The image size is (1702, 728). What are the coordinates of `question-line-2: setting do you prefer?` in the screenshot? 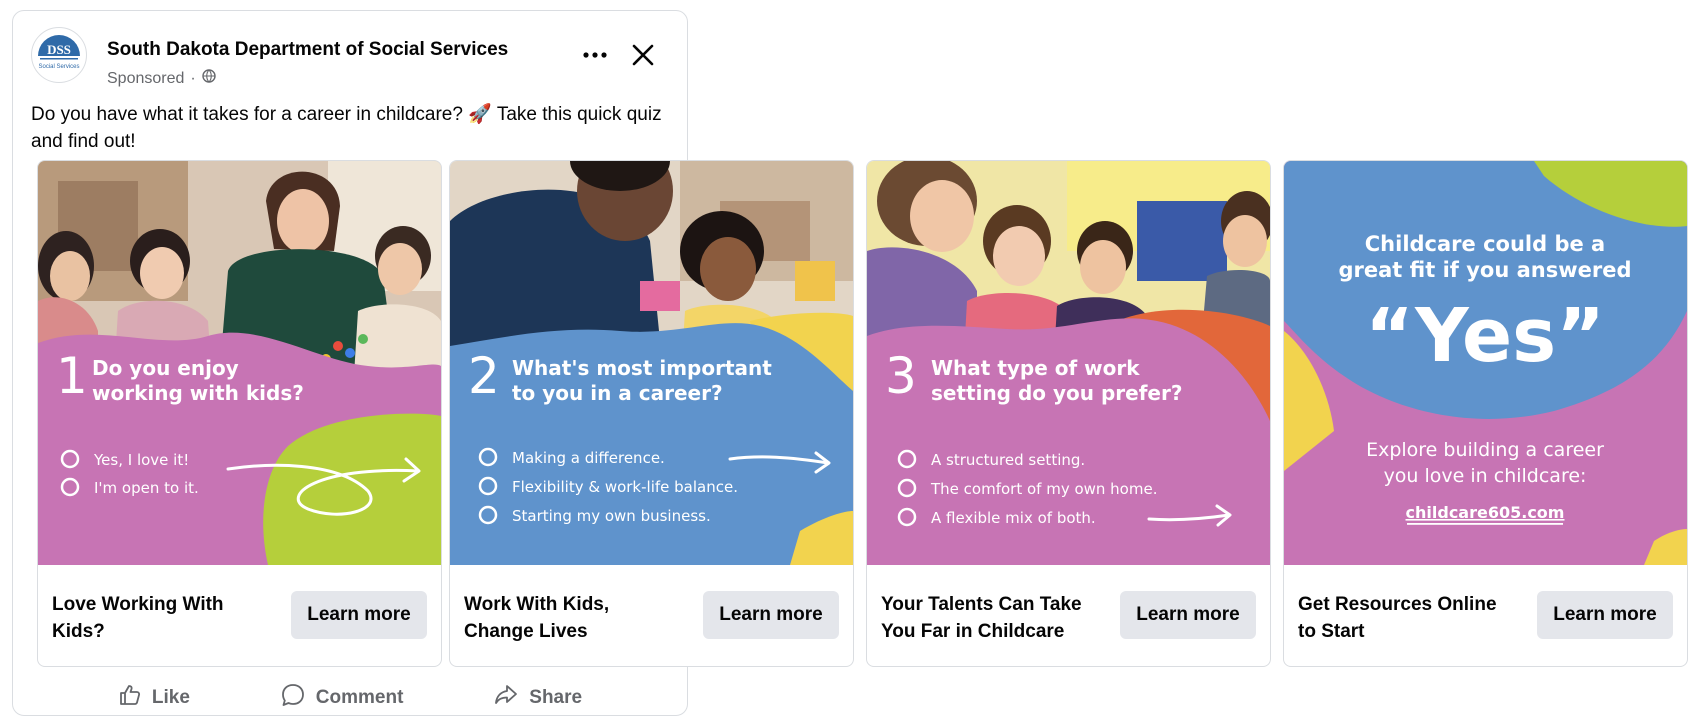 It's located at (1056, 393).